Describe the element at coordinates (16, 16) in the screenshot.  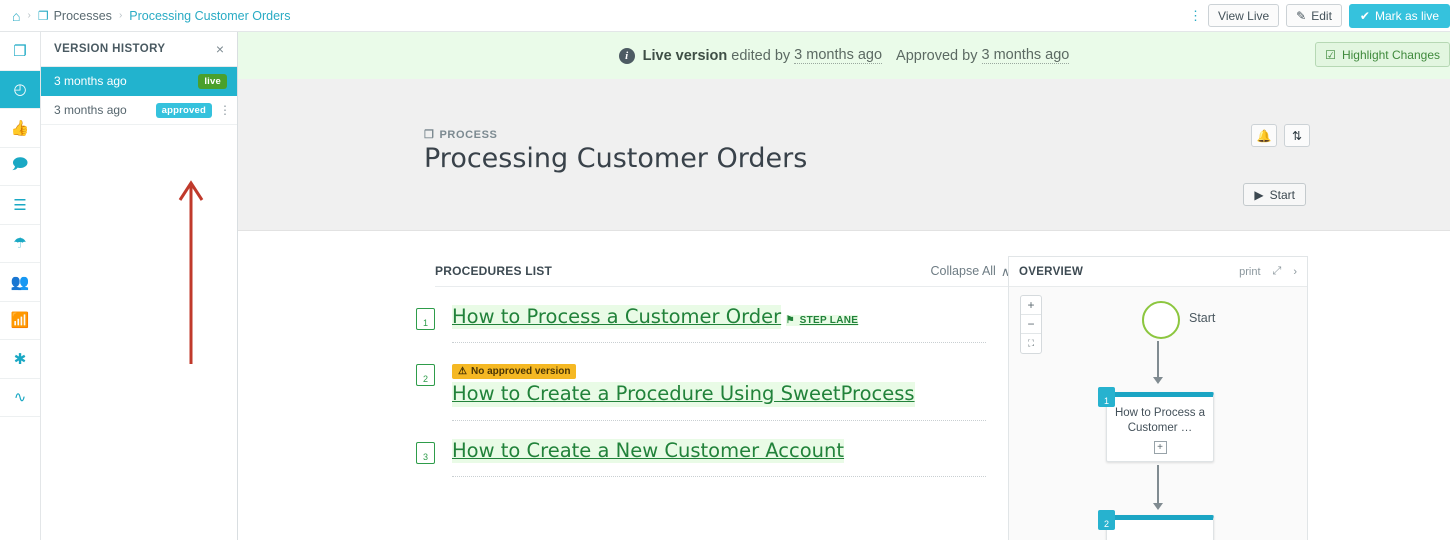
I see `home-icon: ⌂` at that location.